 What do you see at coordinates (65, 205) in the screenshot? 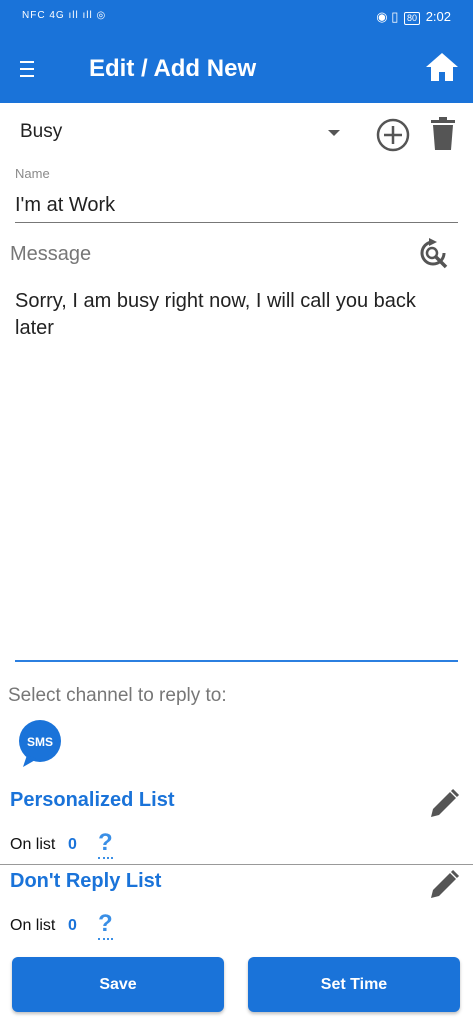
I see `name-field: I'm at Work` at bounding box center [65, 205].